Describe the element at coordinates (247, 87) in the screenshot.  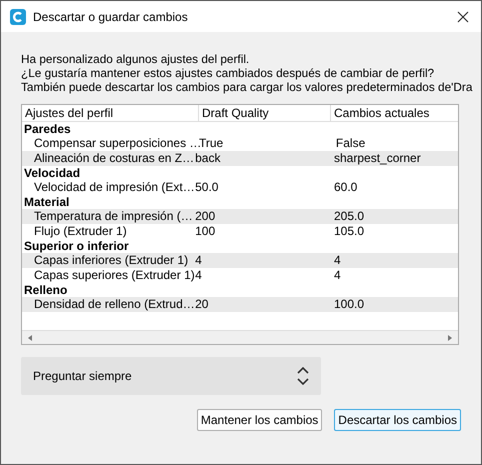
I see `message-text: También puede descartar los cambios para cargar los valores predeterminados de'Dra` at that location.